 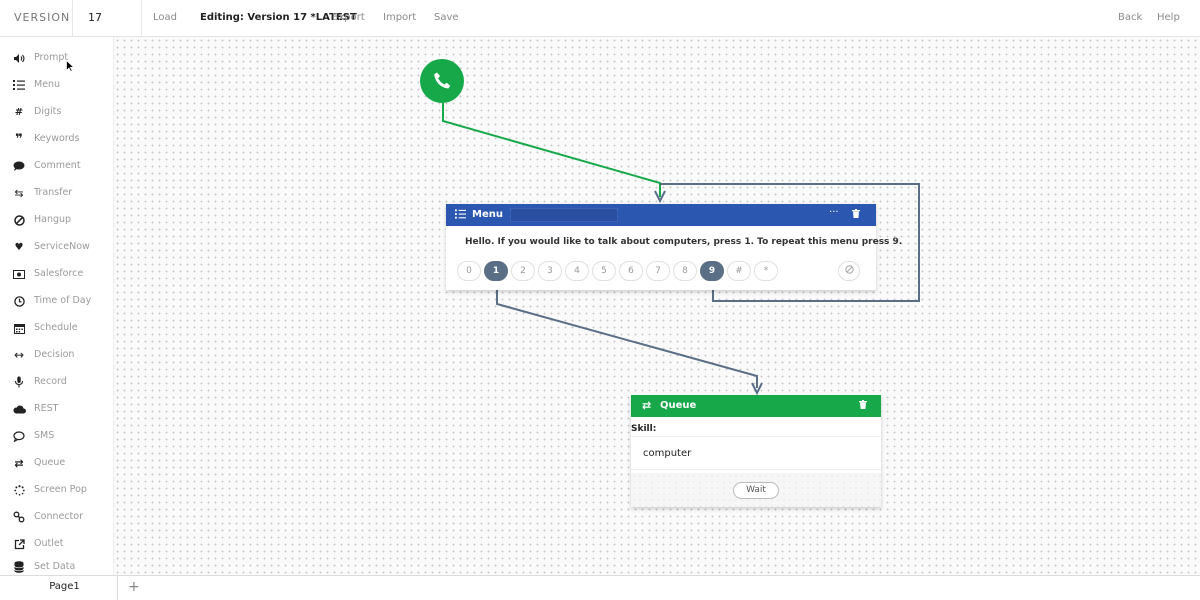 I want to click on load-button: Load, so click(x=165, y=17).